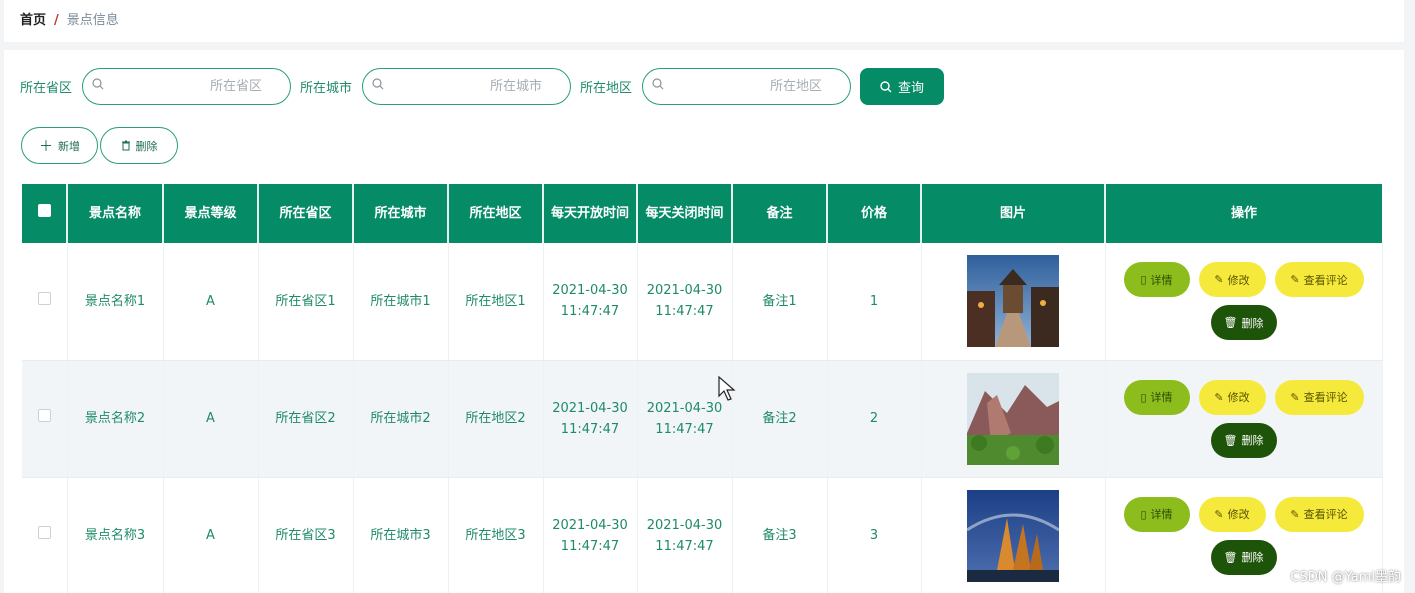 The height and width of the screenshot is (593, 1415). I want to click on close-date: 2021-04-30, so click(684, 291).